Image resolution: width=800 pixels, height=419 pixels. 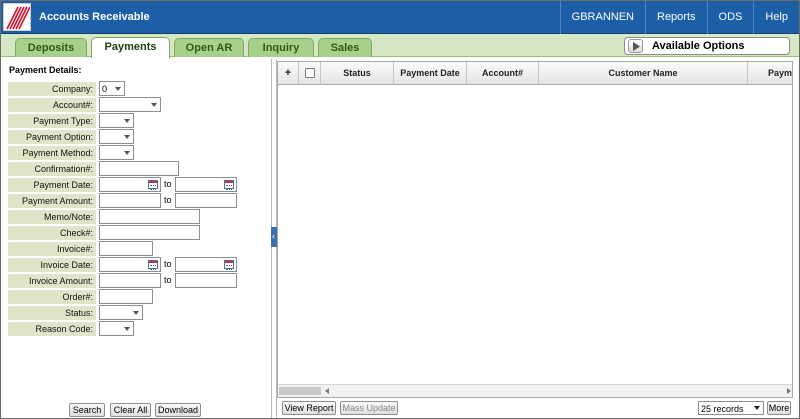 I want to click on payment-method-select, so click(x=116, y=152).